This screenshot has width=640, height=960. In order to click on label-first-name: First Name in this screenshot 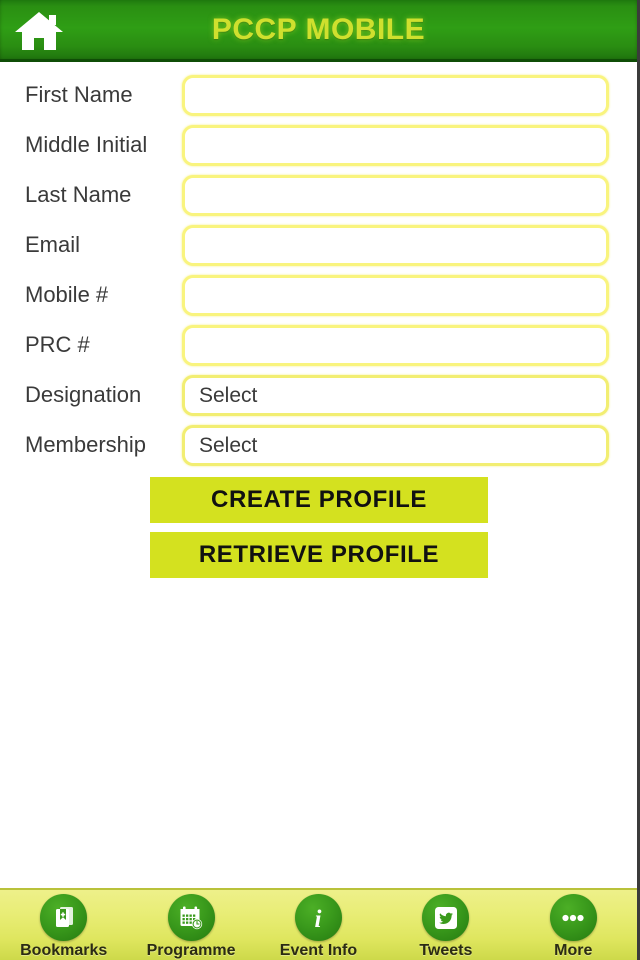, I will do `click(79, 94)`.